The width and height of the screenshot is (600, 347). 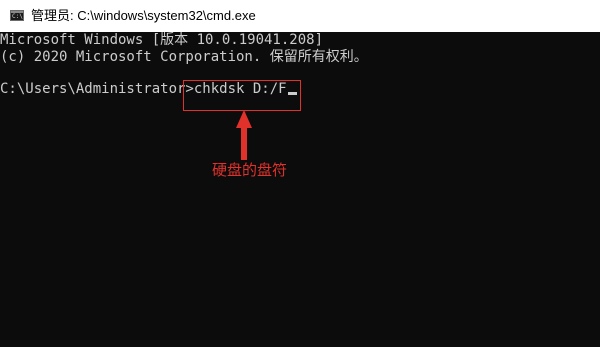 I want to click on annotation-label: 硬盘的盘符, so click(x=250, y=170).